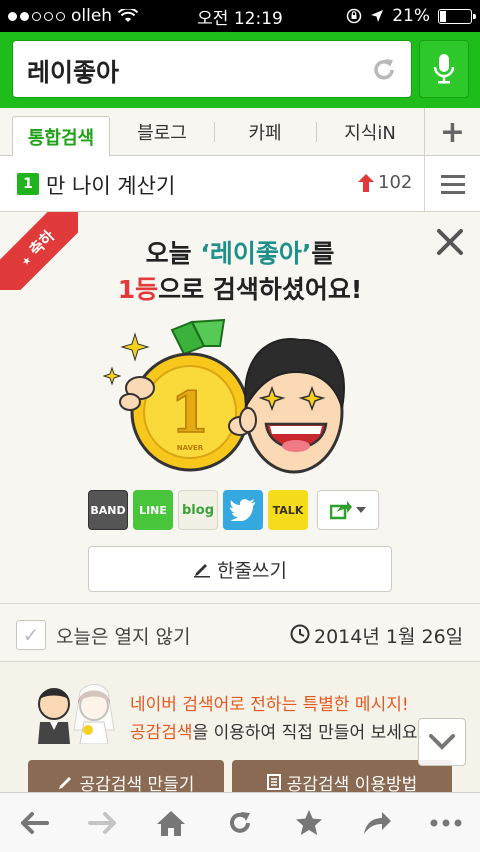  I want to click on wedding-couple-icon, so click(76, 714).